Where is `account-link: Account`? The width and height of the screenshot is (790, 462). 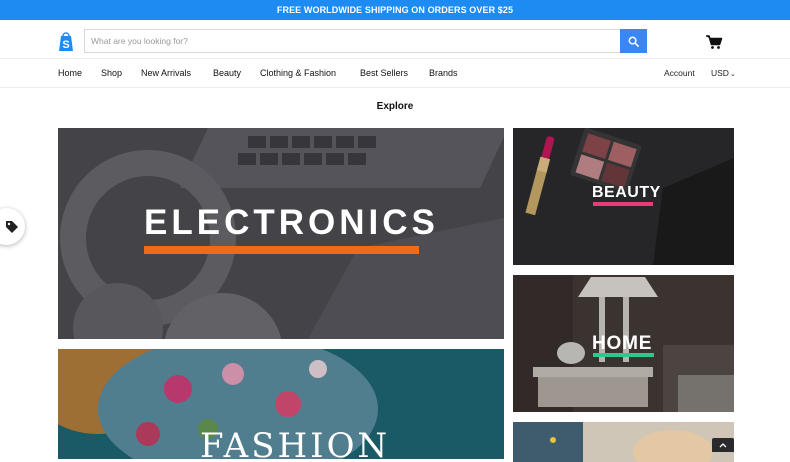 account-link: Account is located at coordinates (679, 73).